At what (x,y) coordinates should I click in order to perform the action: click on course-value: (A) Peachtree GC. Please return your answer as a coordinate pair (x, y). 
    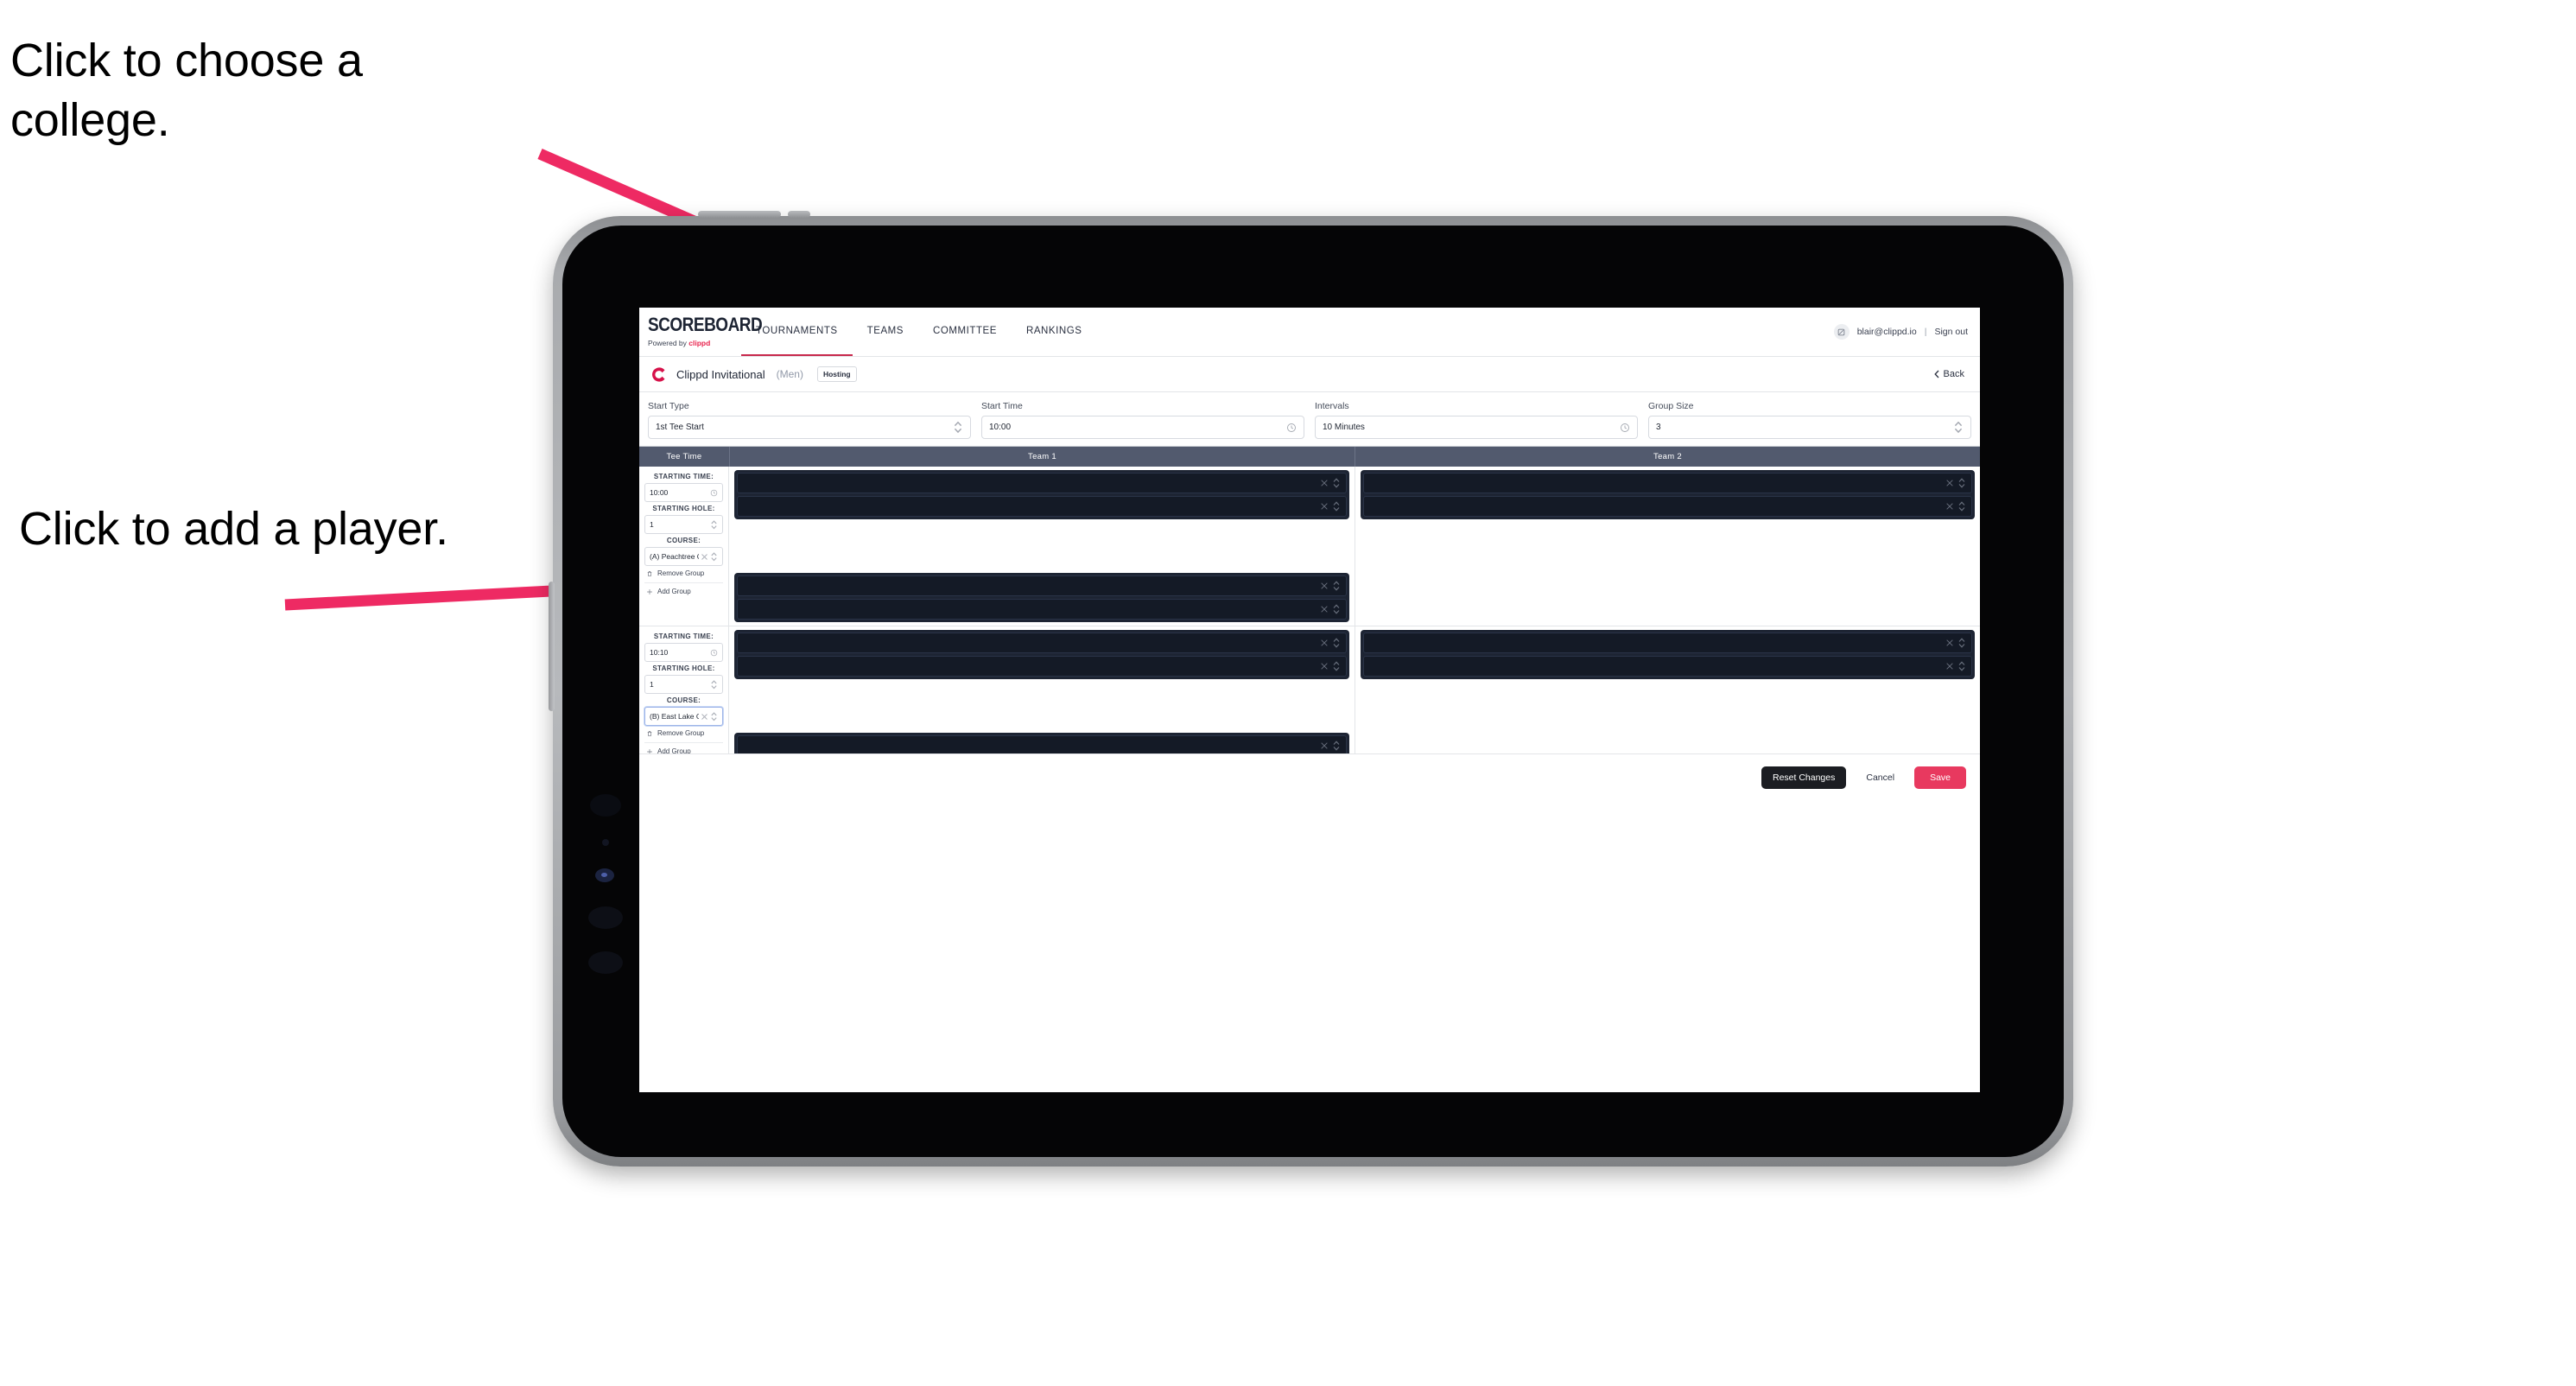
    Looking at the image, I should click on (674, 556).